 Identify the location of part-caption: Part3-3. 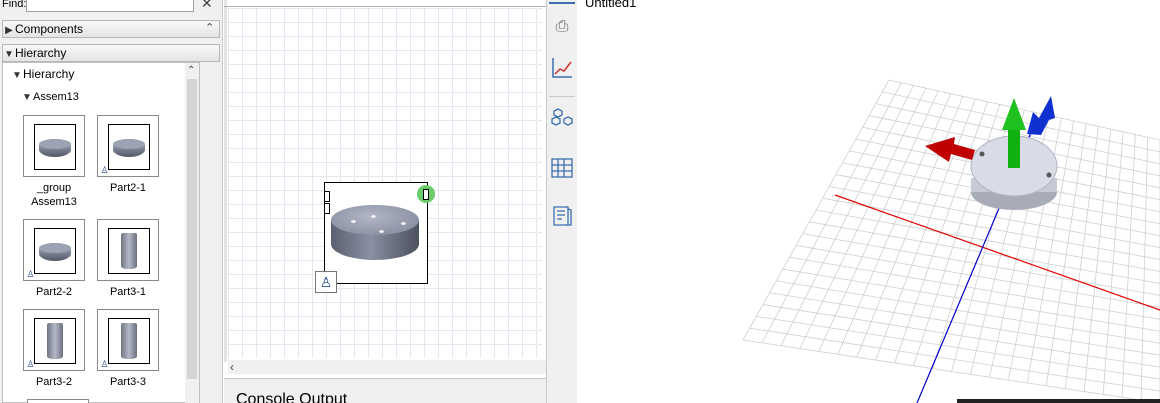
(128, 382).